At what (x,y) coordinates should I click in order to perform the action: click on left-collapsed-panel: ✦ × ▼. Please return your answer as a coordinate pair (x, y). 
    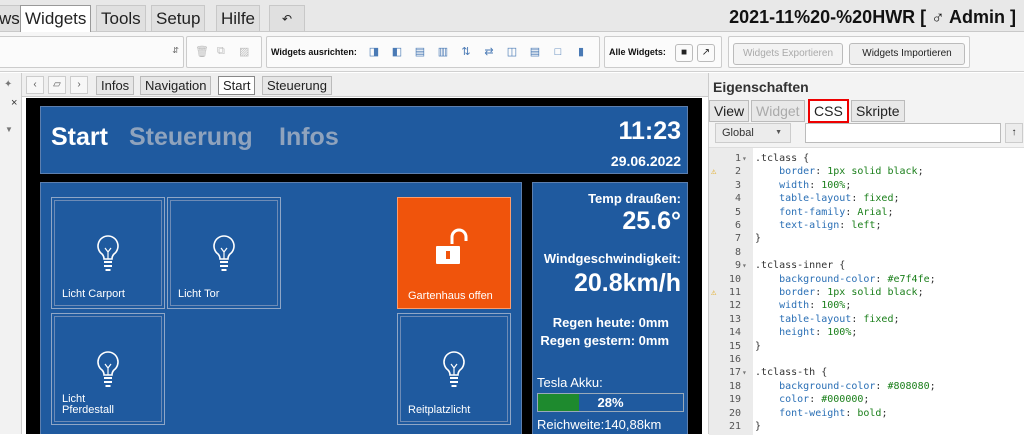
    Looking at the image, I should click on (11, 253).